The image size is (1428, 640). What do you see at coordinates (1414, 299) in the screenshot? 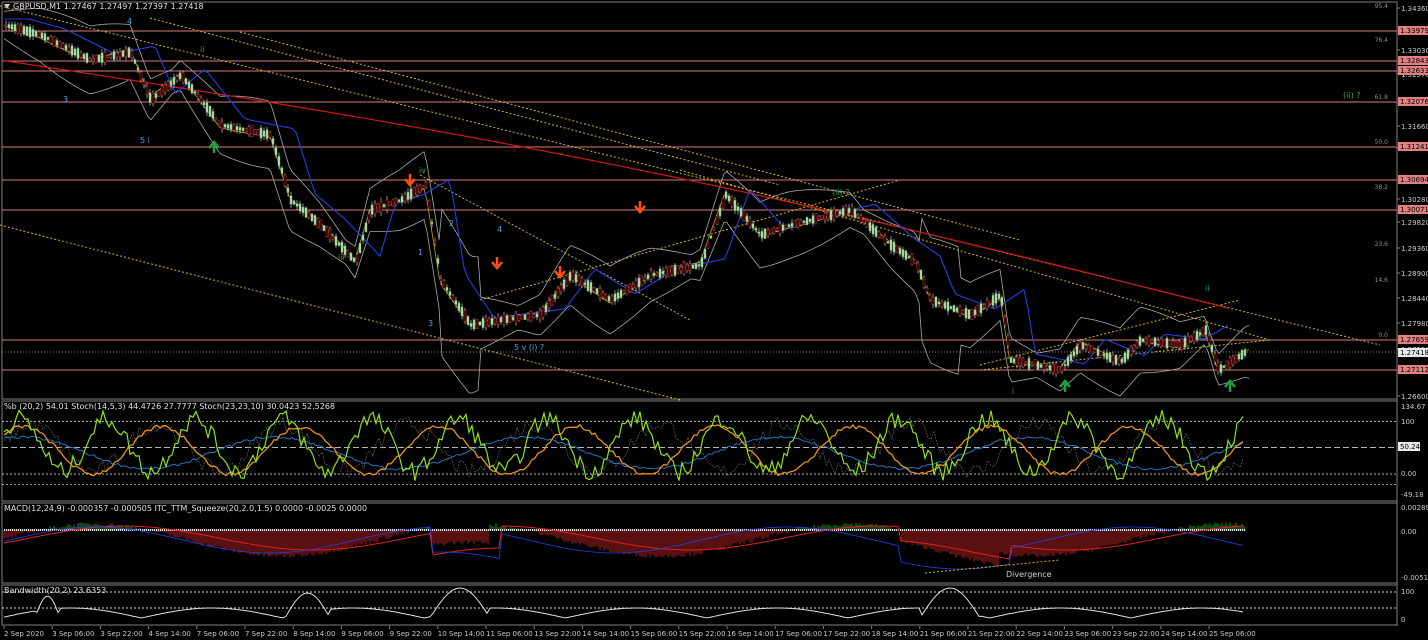
I see `price-tick-label: 1.28440` at bounding box center [1414, 299].